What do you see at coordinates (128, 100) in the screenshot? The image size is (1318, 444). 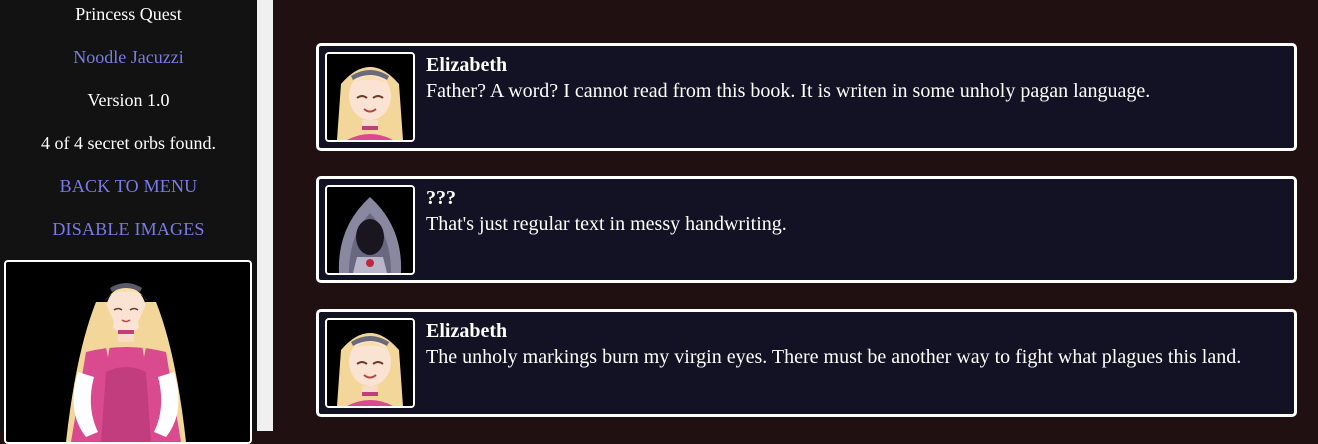 I see `version-label: Version 1.0` at bounding box center [128, 100].